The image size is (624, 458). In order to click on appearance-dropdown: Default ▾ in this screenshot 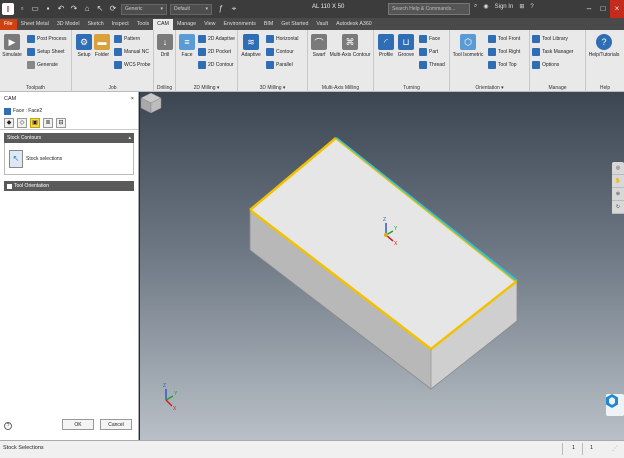, I will do `click(191, 9)`.